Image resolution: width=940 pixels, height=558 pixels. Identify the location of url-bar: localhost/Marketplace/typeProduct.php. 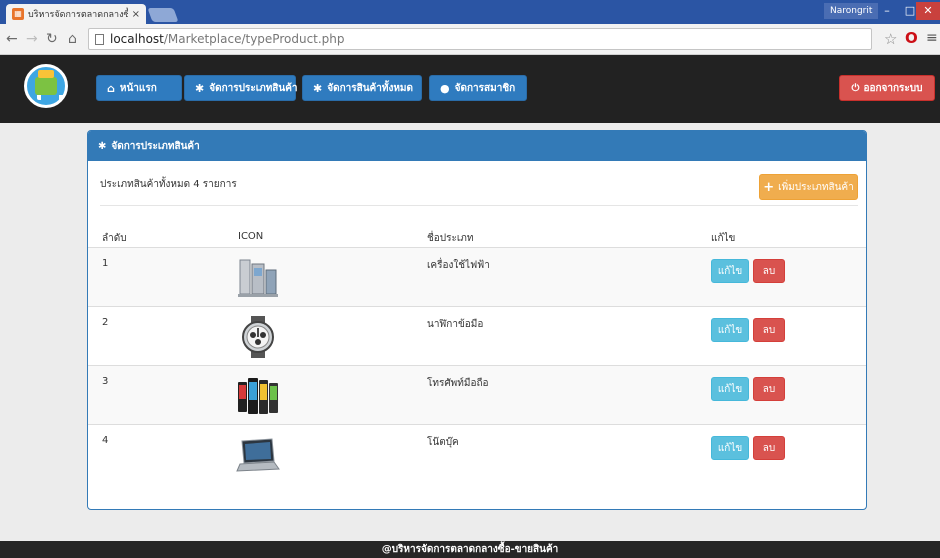
(480, 39).